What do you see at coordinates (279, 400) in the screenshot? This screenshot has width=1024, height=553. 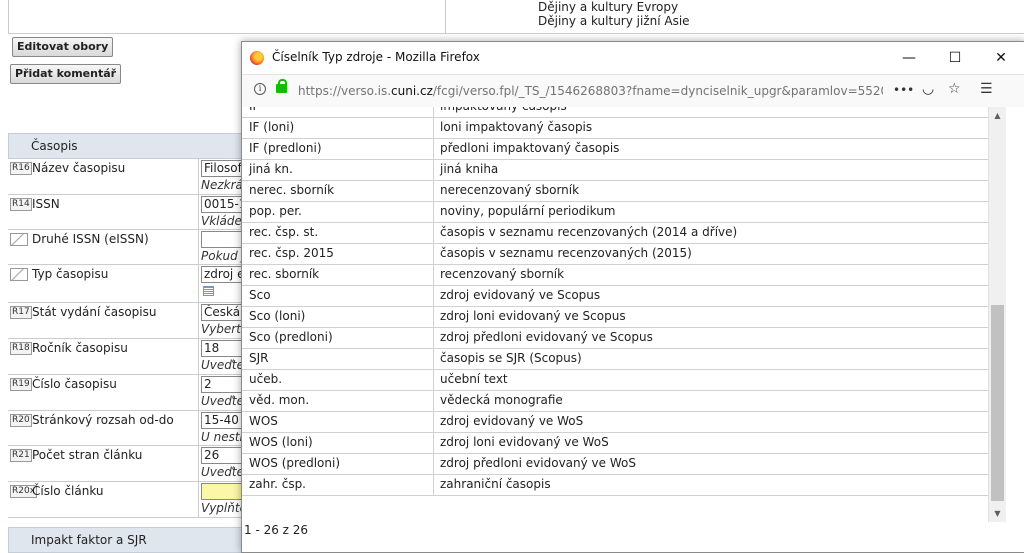 I see `item-code: věd. mon.` at bounding box center [279, 400].